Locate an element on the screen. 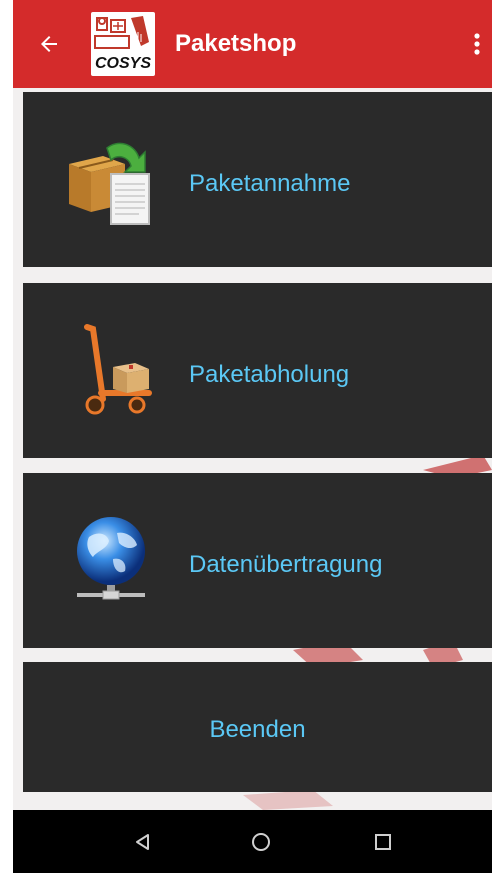 The height and width of the screenshot is (873, 492). more-vert-icon is located at coordinates (477, 44).